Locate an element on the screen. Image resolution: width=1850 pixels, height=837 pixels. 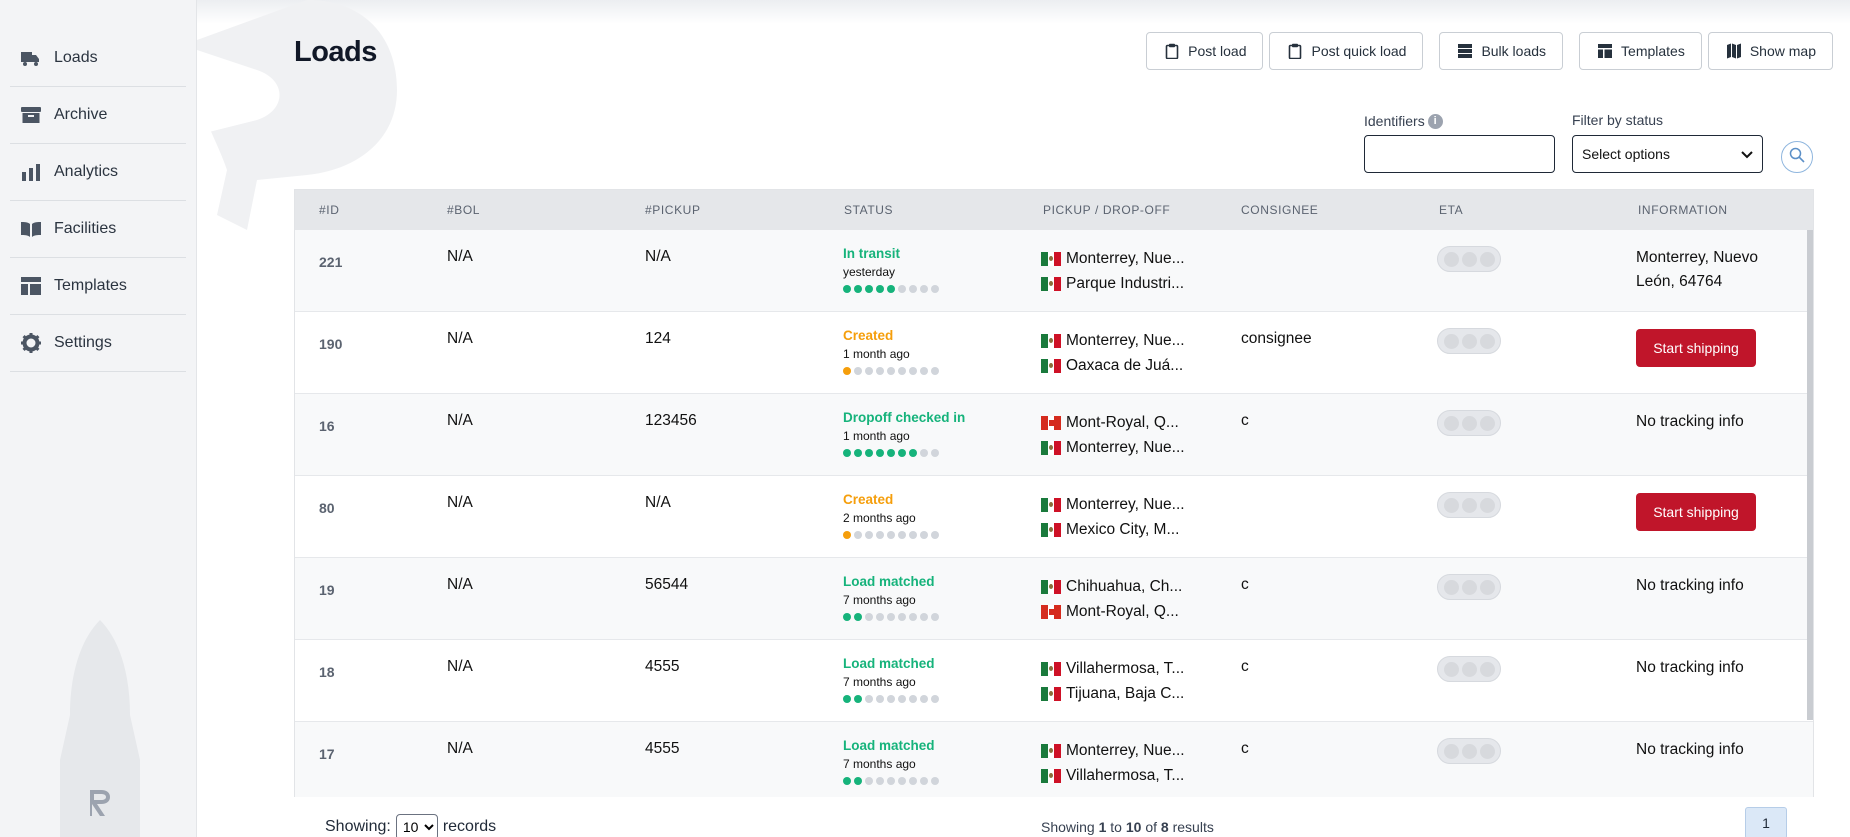
column-header: CONSIGNEE is located at coordinates (1316, 210).